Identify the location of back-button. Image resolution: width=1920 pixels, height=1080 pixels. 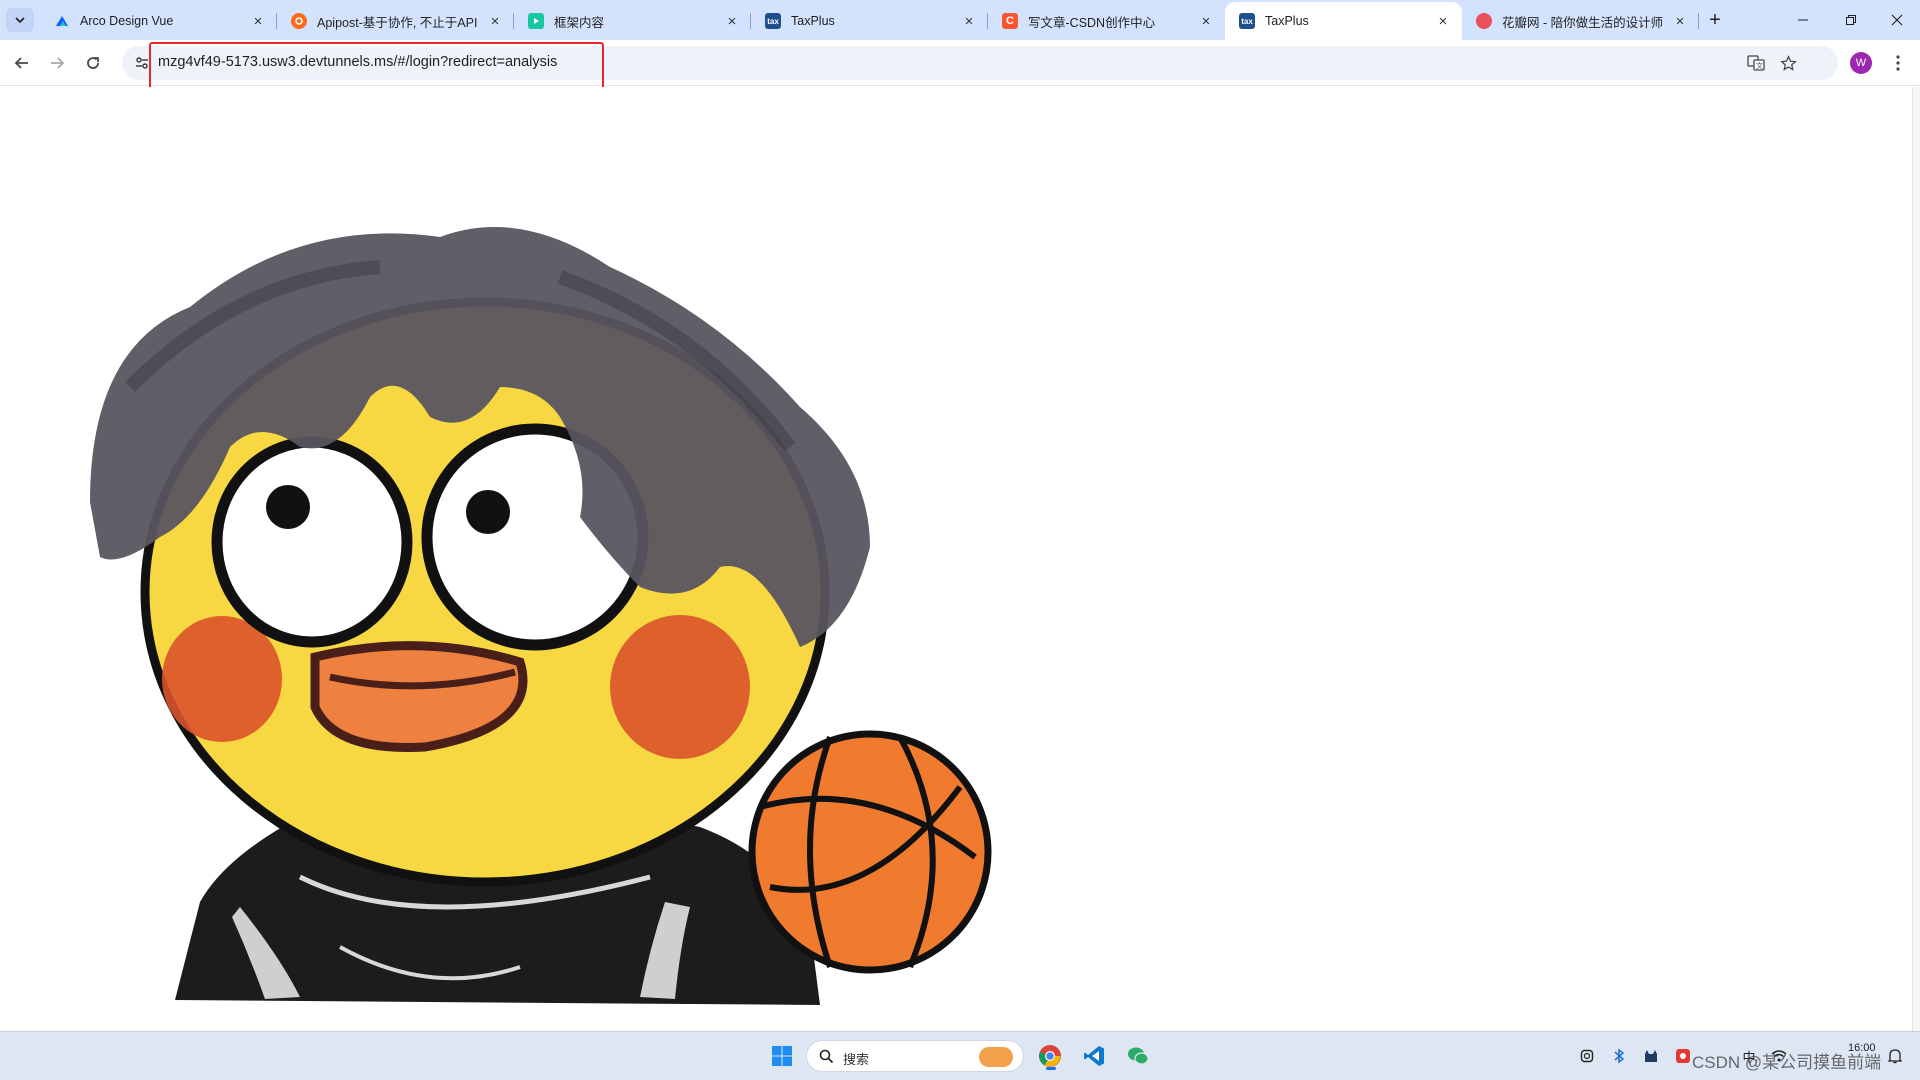
(22, 63).